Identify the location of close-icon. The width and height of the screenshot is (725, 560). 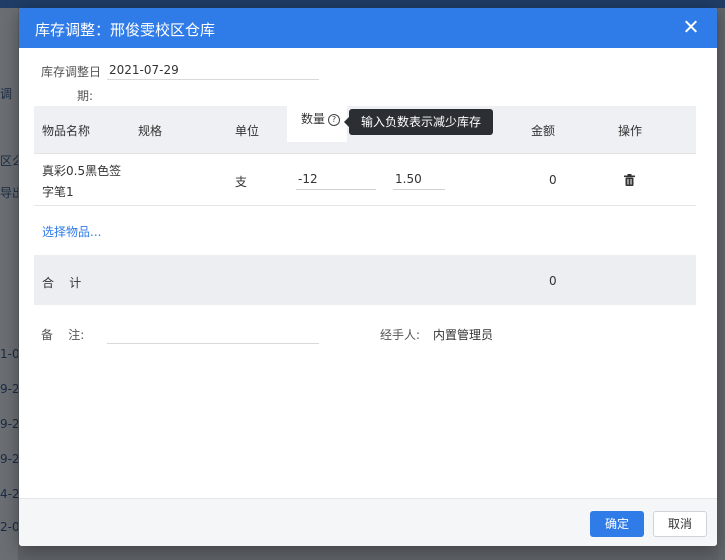
(691, 27).